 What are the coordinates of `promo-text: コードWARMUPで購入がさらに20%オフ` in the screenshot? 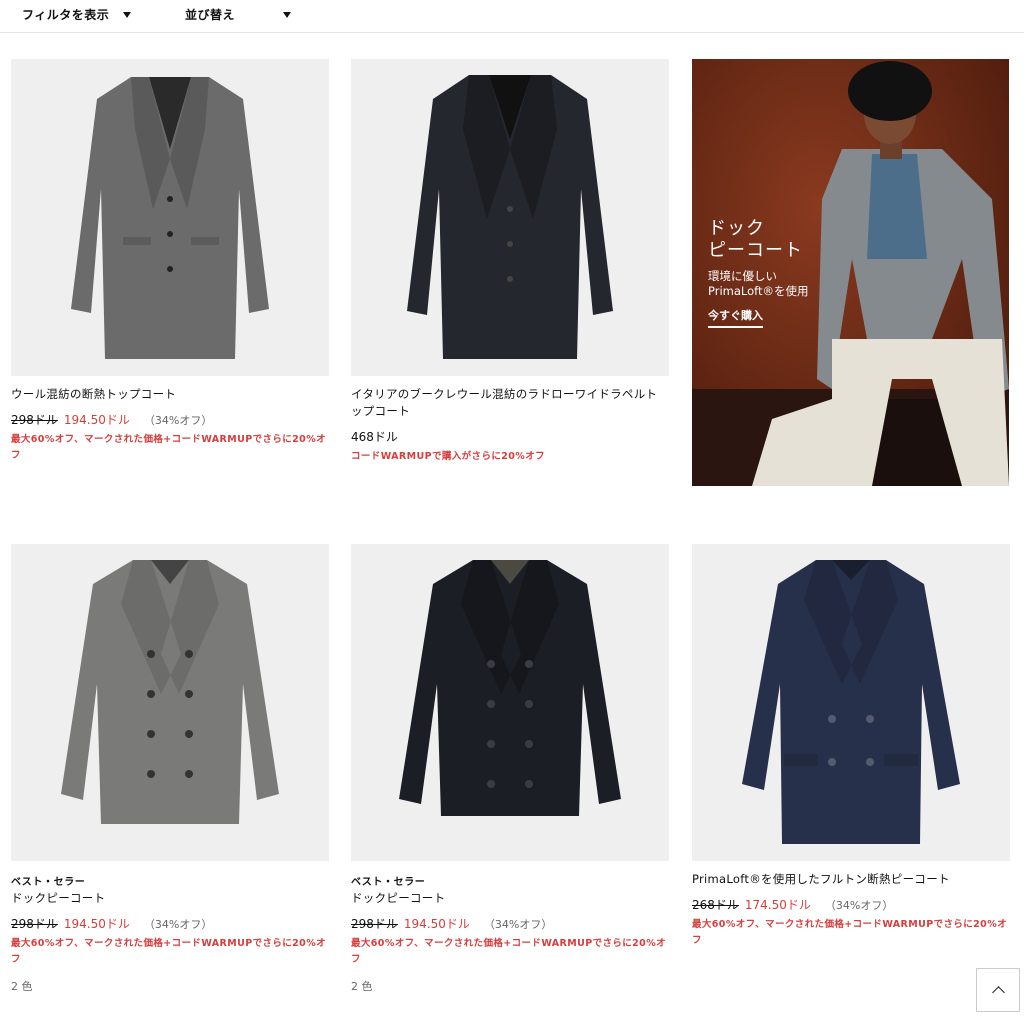 It's located at (448, 456).